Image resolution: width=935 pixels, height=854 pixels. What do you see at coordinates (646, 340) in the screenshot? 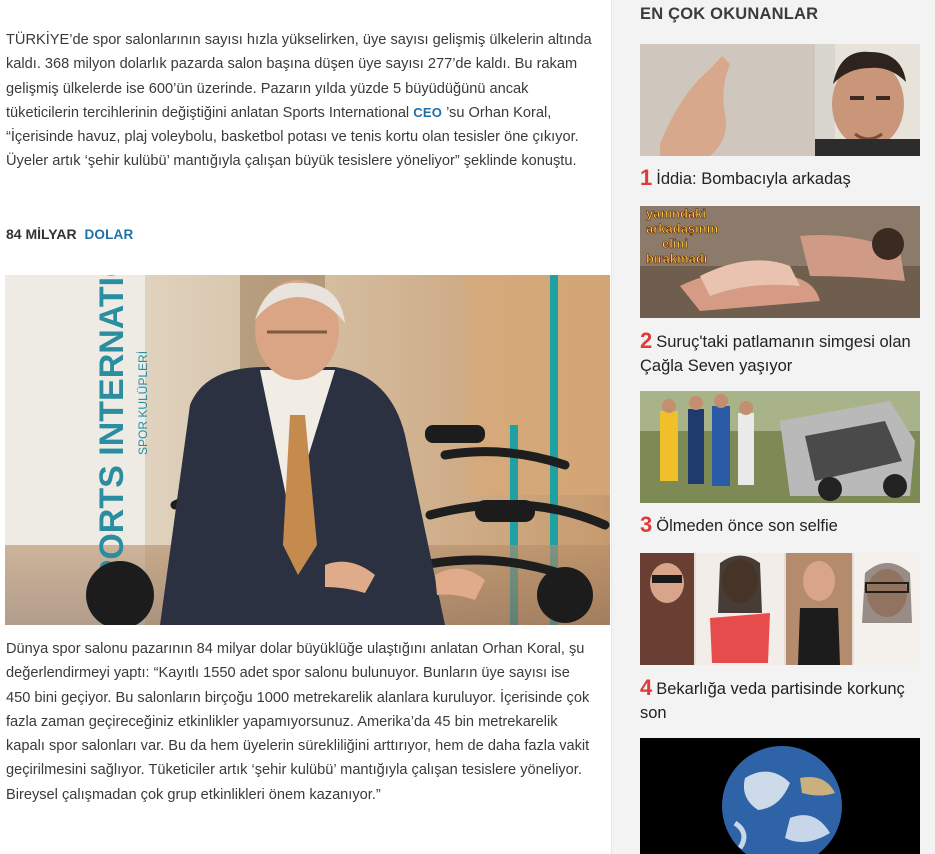
I see `rank-number: 2` at bounding box center [646, 340].